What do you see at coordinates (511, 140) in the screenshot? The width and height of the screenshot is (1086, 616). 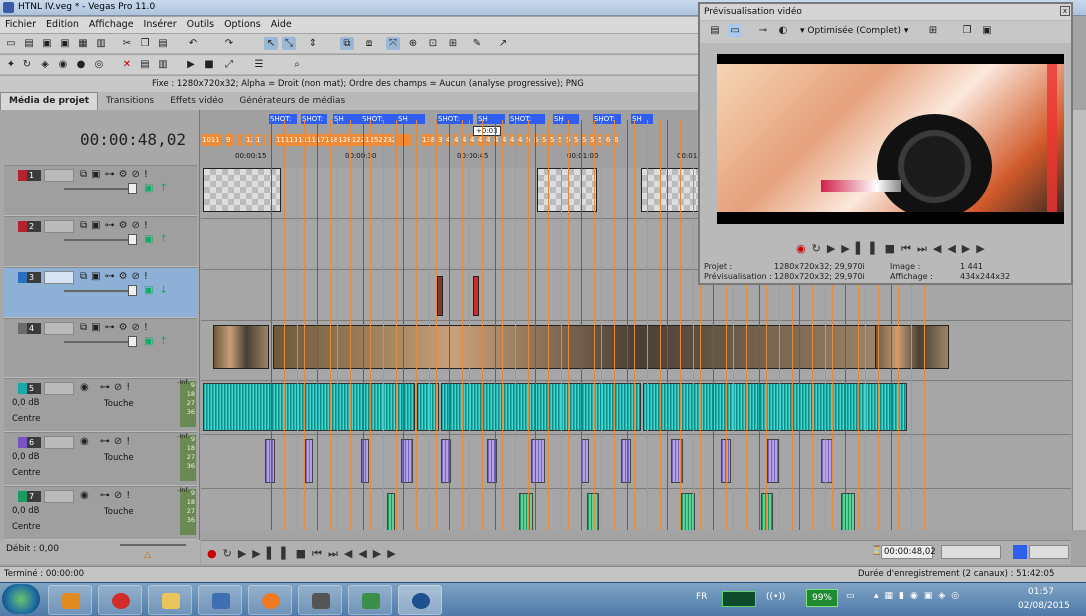 I see `region: 48` at bounding box center [511, 140].